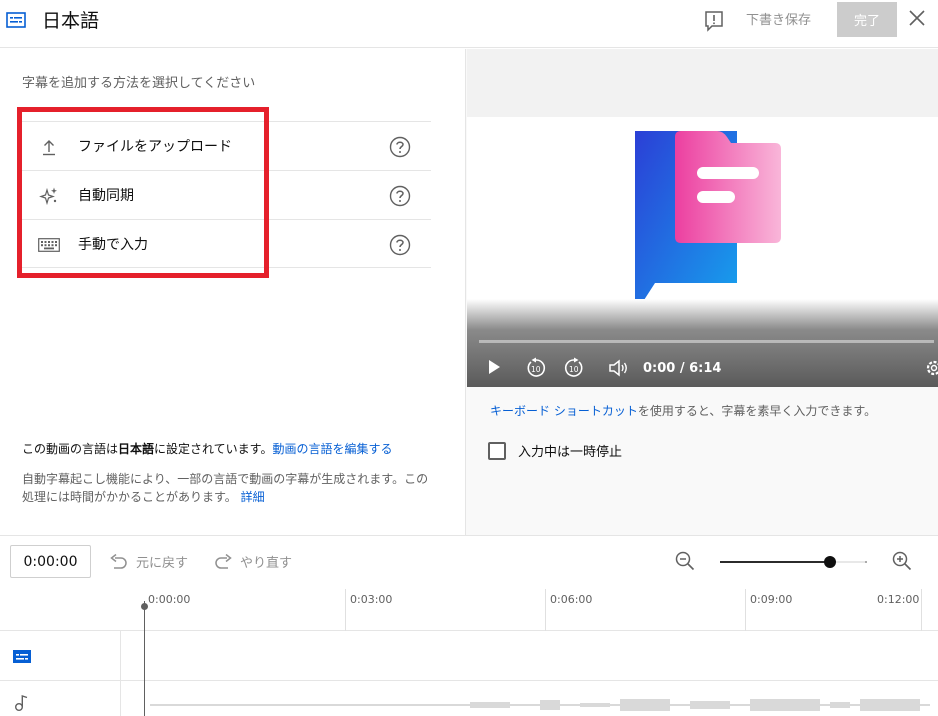 The width and height of the screenshot is (938, 716). Describe the element at coordinates (568, 610) in the screenshot. I see `ruler-tick: 0:06:00` at that location.